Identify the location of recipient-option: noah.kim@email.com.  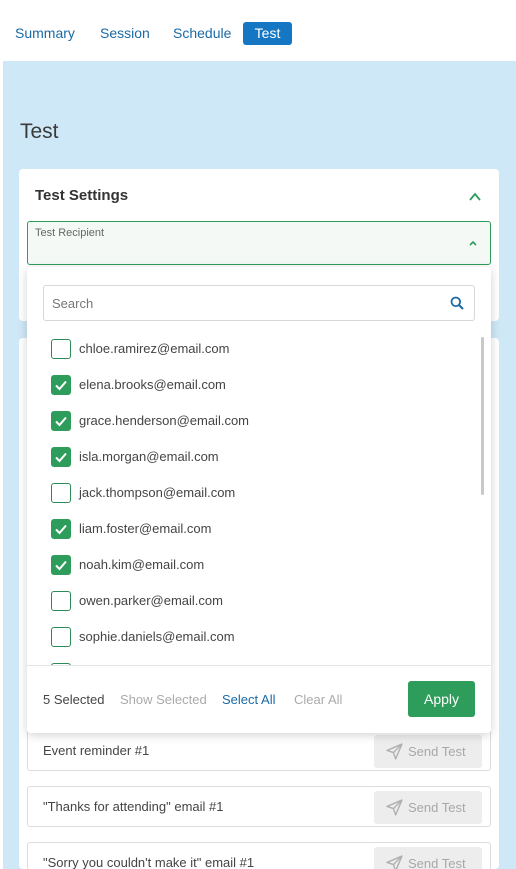
(247, 565).